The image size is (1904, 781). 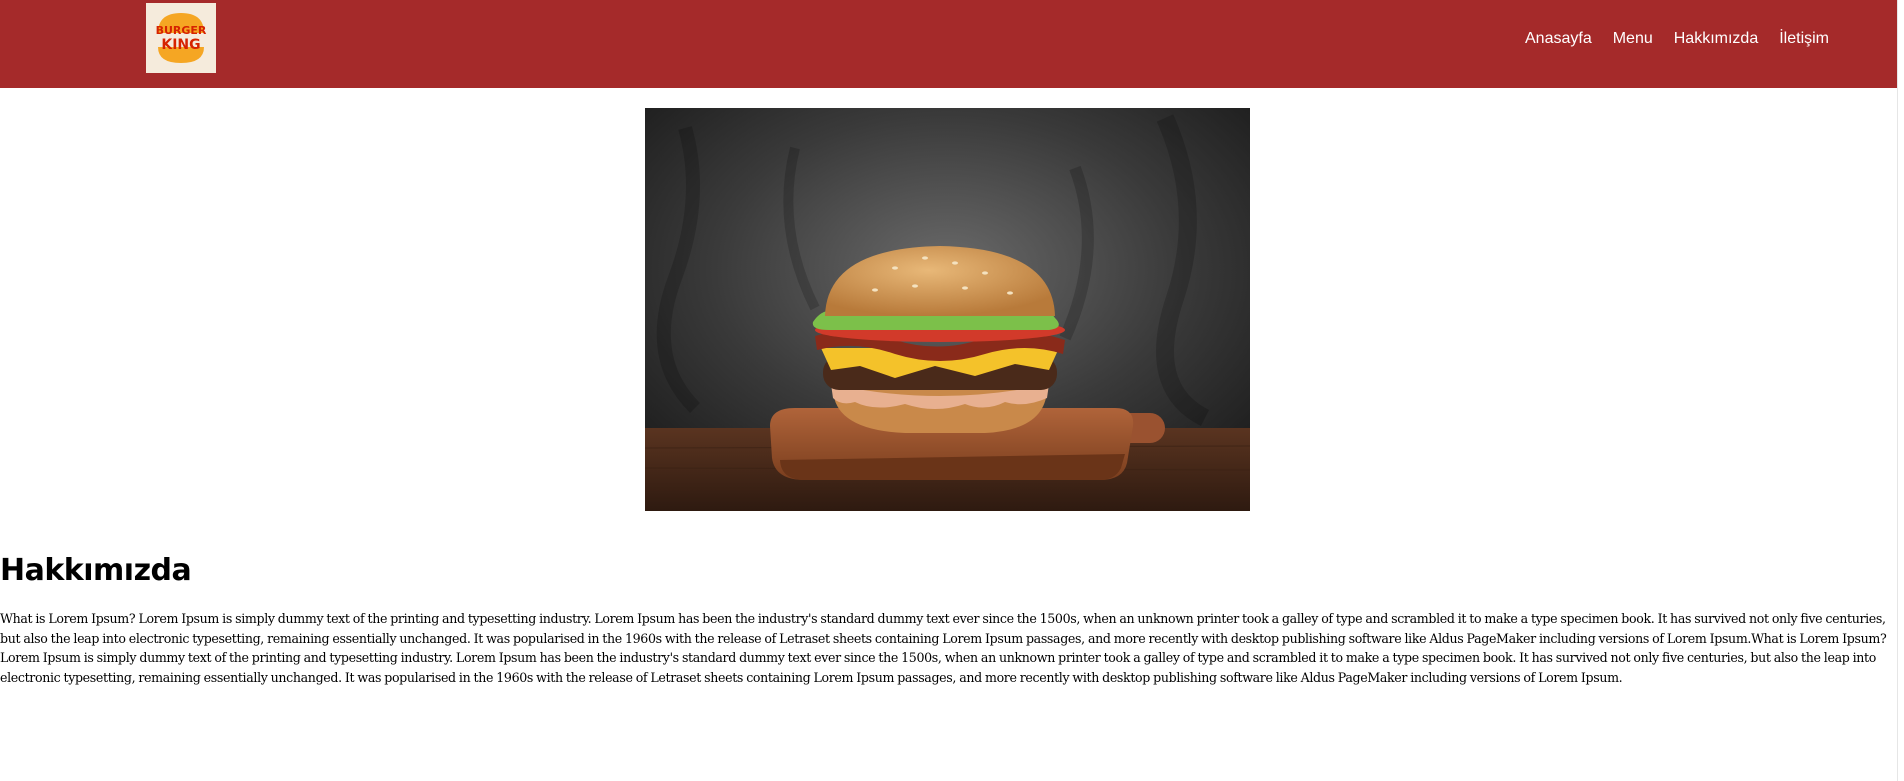 I want to click on burger-king-logo-icon: BURGER KING, so click(x=181, y=38).